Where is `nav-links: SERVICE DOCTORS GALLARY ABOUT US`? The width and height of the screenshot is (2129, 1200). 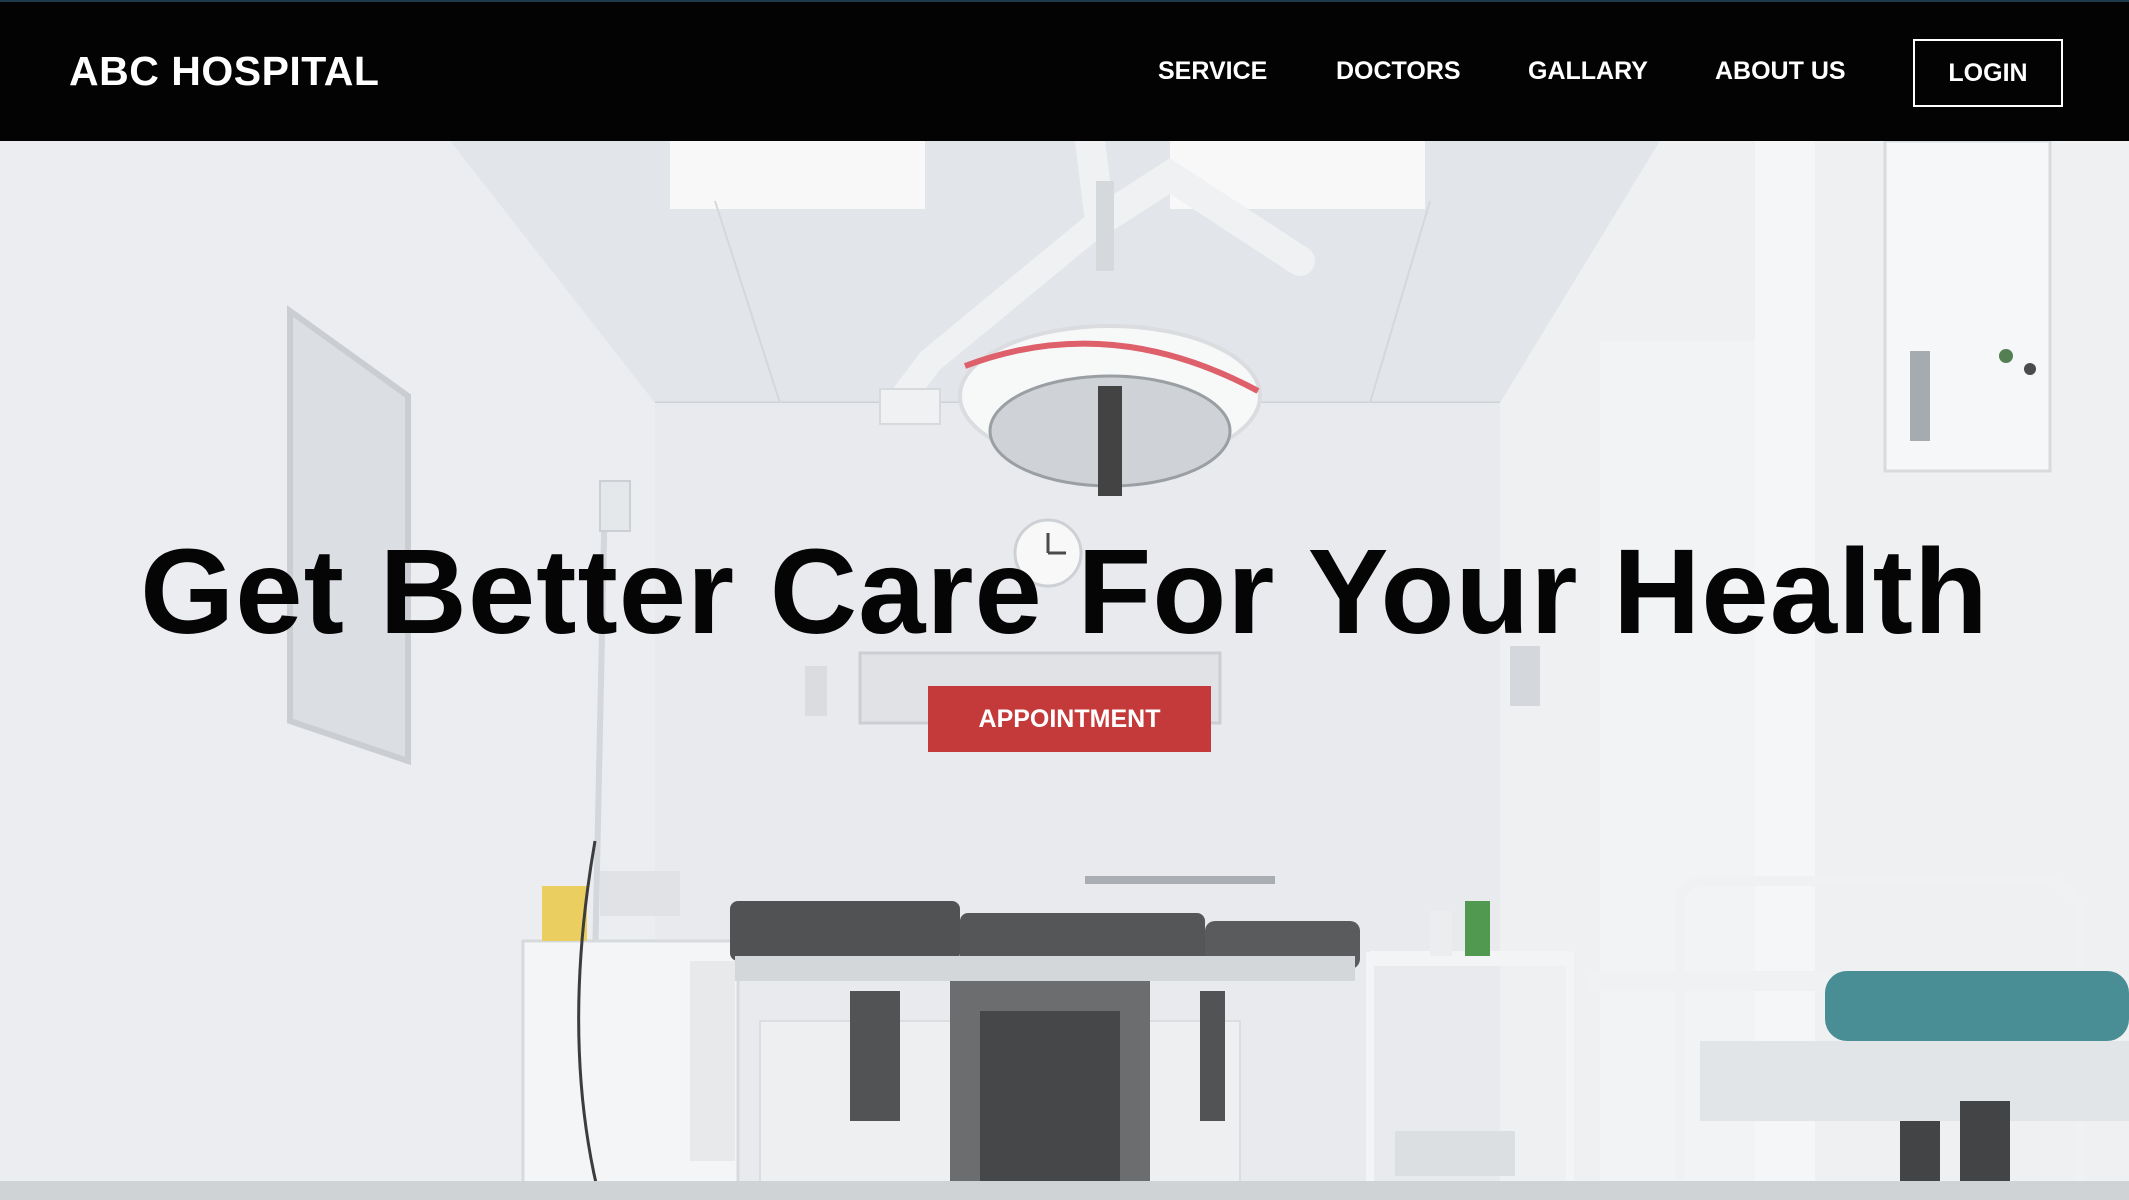
nav-links: SERVICE DOCTORS GALLARY ABOUT US is located at coordinates (1064, 71).